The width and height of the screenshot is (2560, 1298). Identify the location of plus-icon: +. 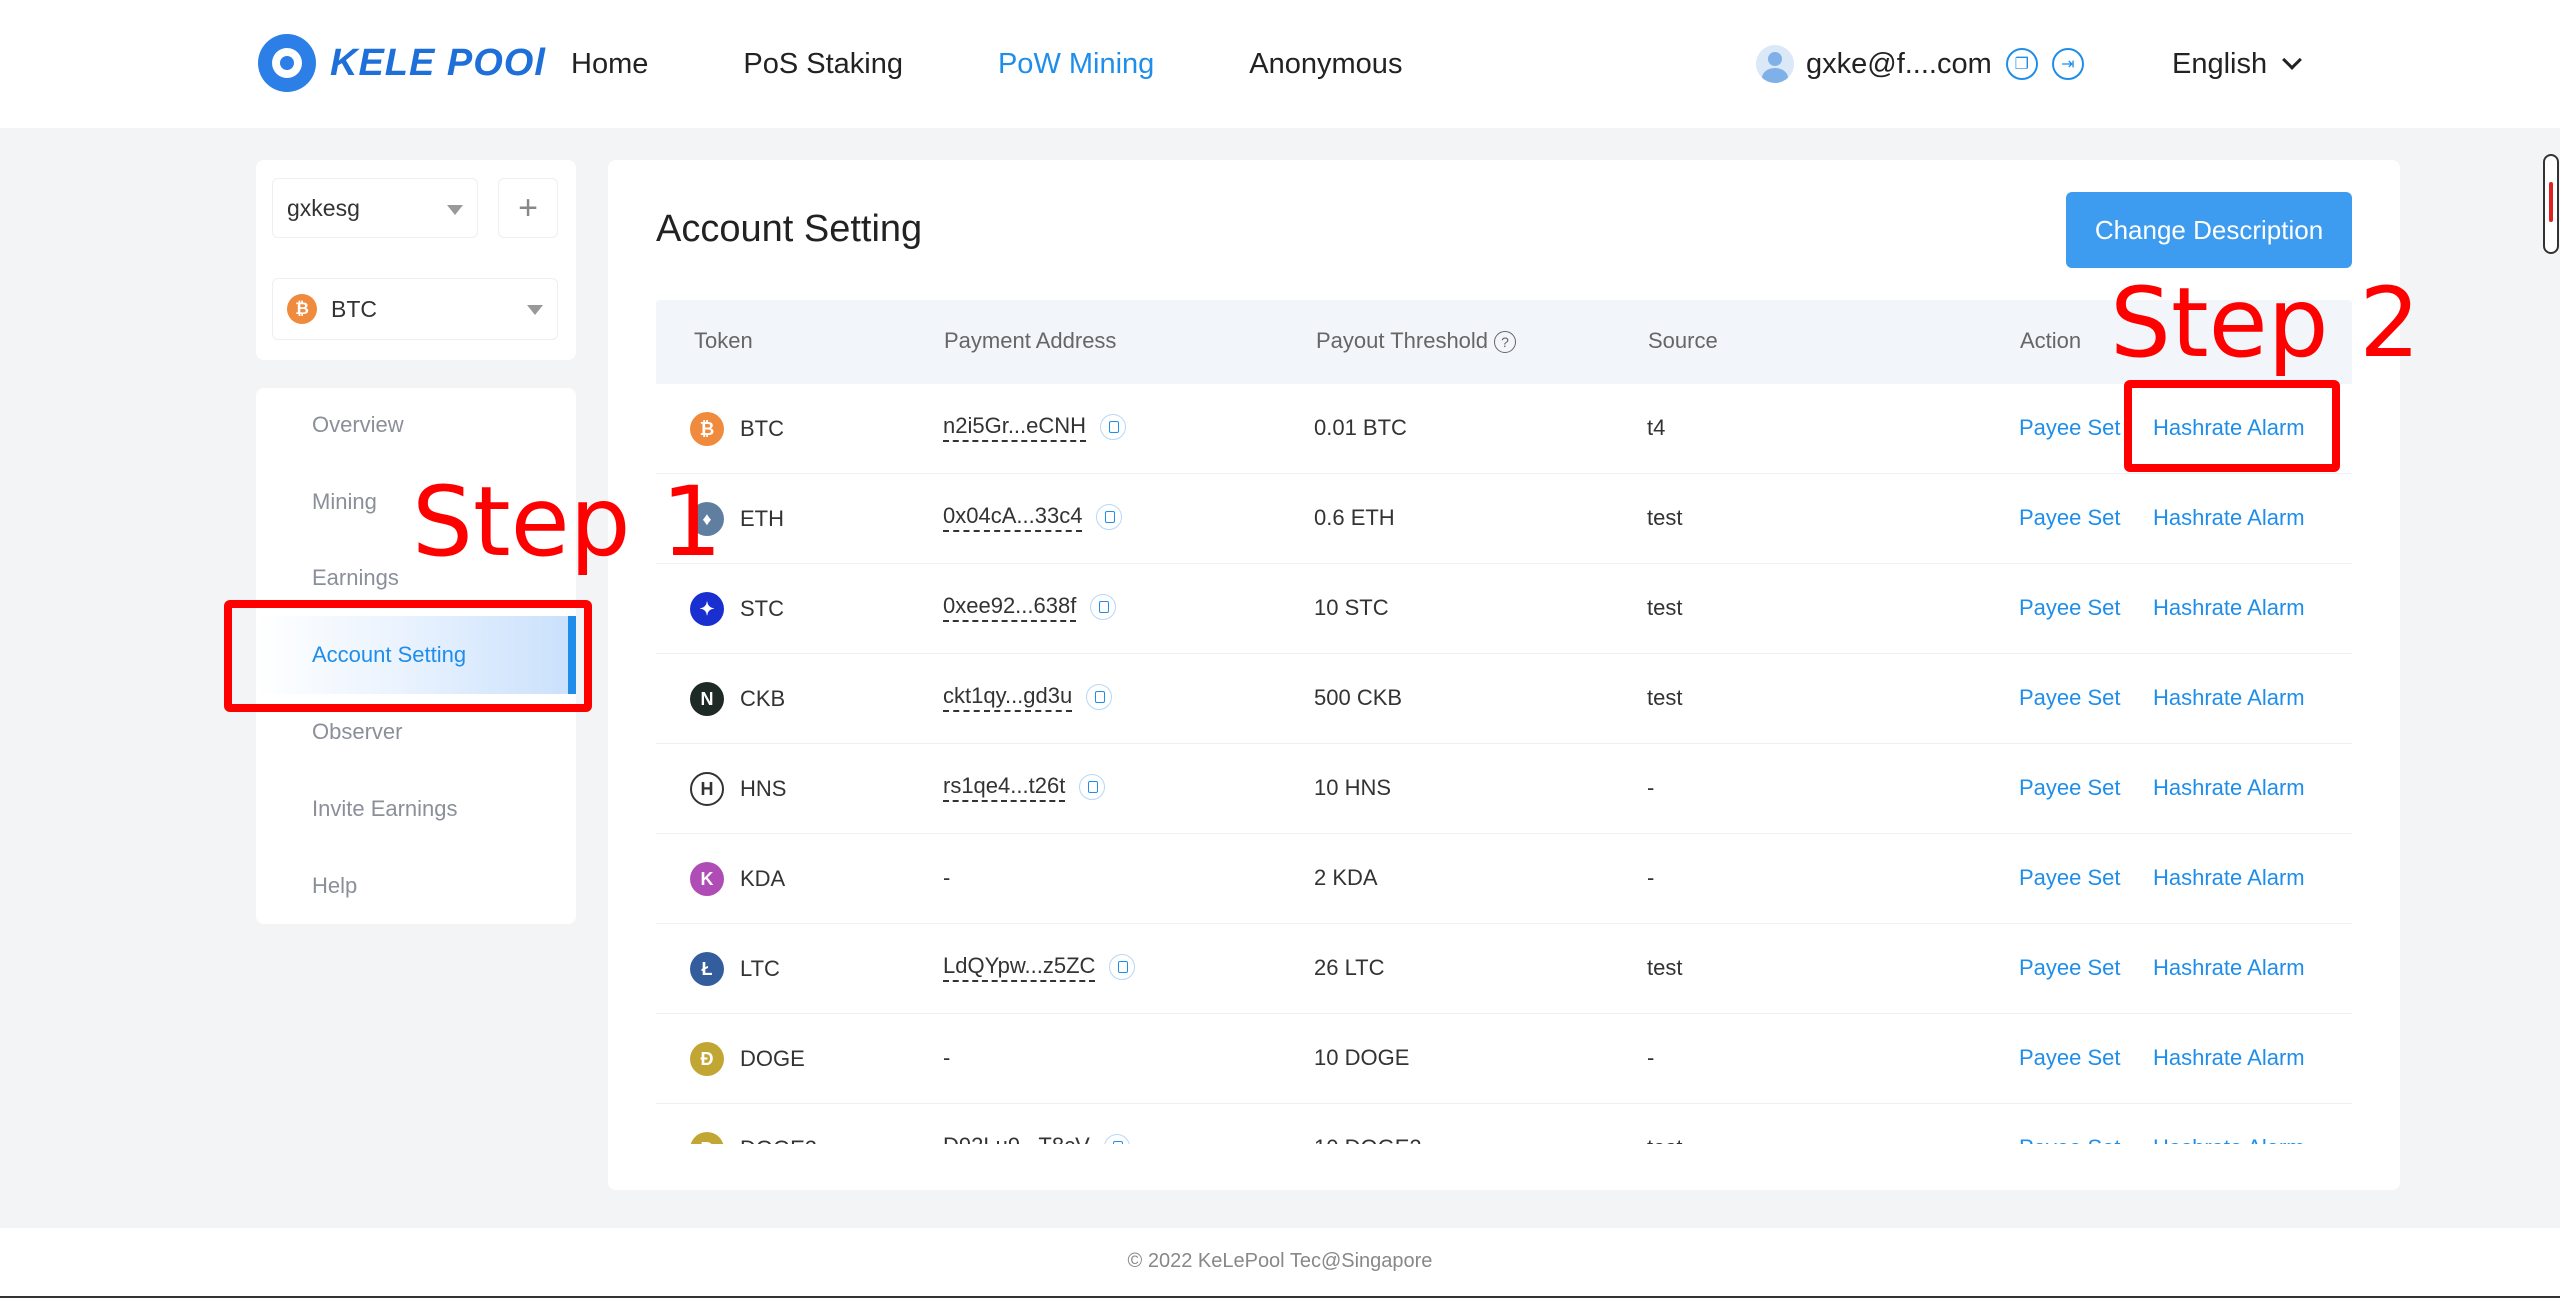
(528, 207).